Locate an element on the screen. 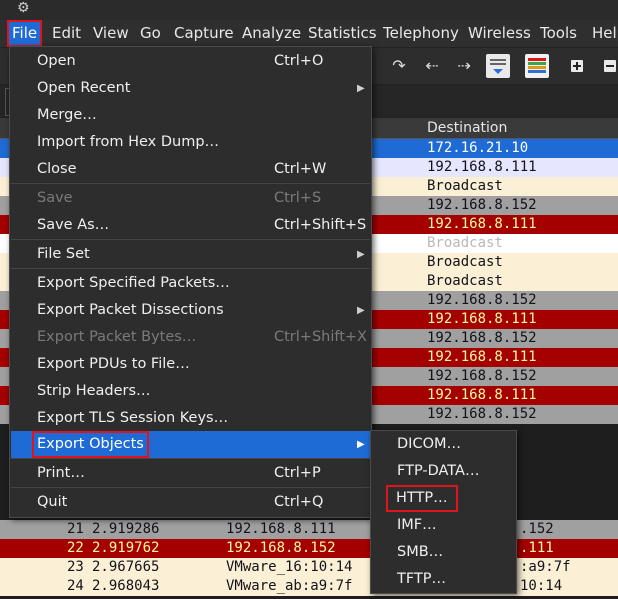 This screenshot has height=599, width=618. file-menu-quit: Quit Ctrl+Q is located at coordinates (190, 502).